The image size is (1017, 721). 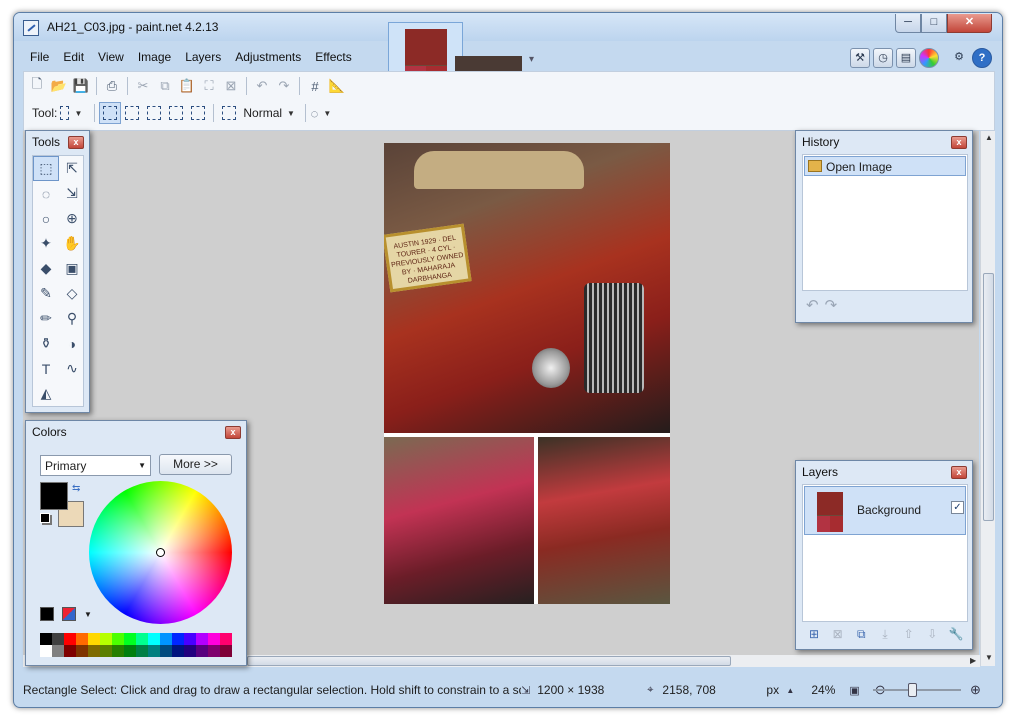 I want to click on layer-visibility-checkbox: ✓, so click(x=957, y=507).